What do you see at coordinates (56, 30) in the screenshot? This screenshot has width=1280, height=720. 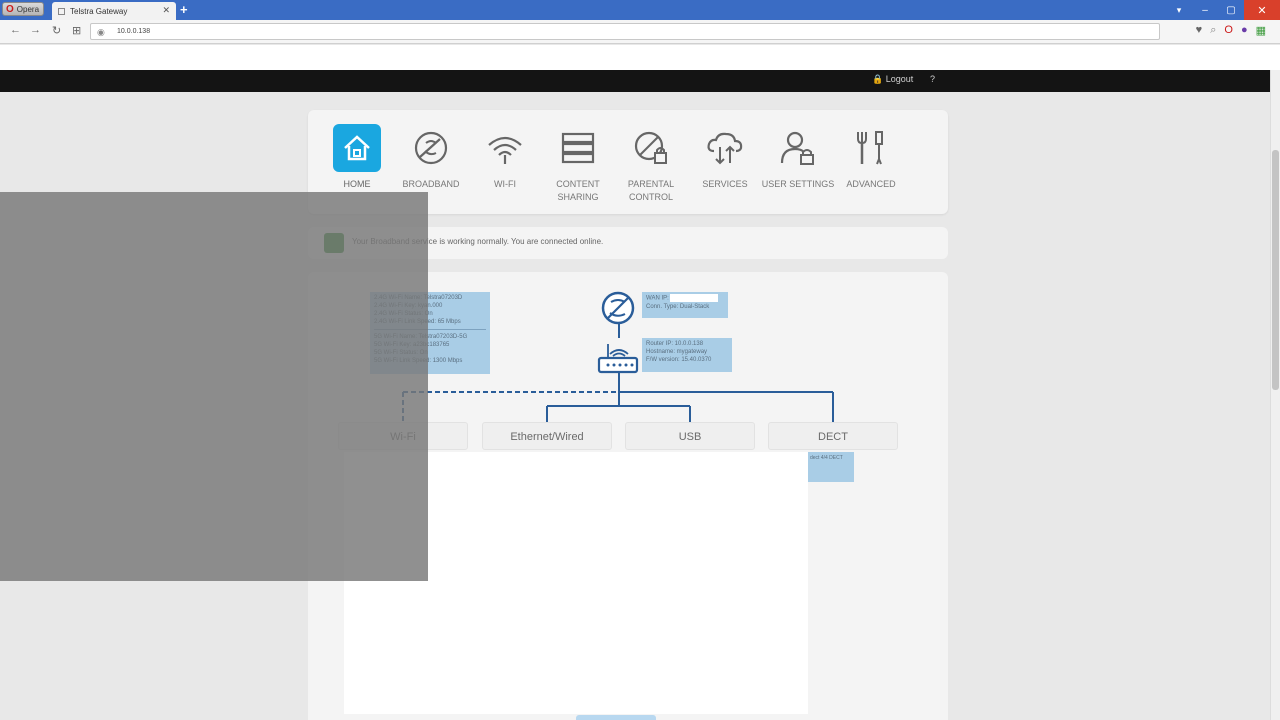 I see `reload-icon: ↻` at bounding box center [56, 30].